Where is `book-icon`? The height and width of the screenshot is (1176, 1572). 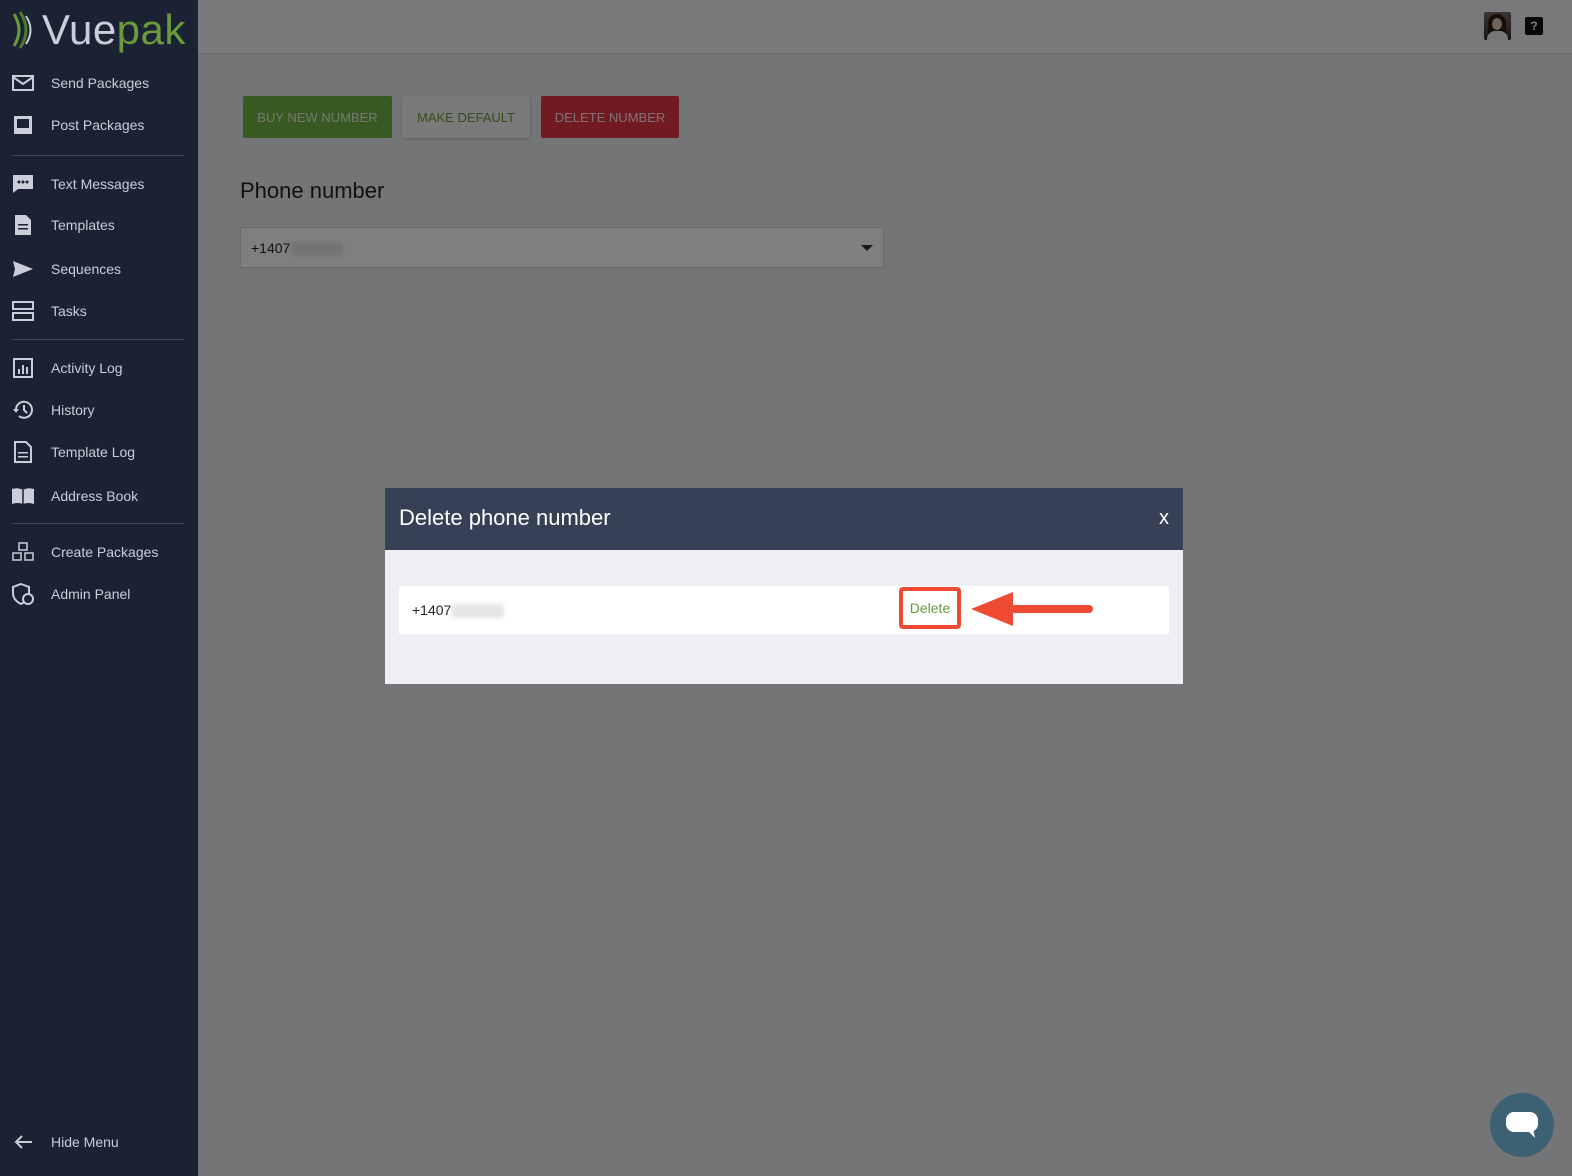 book-icon is located at coordinates (23, 496).